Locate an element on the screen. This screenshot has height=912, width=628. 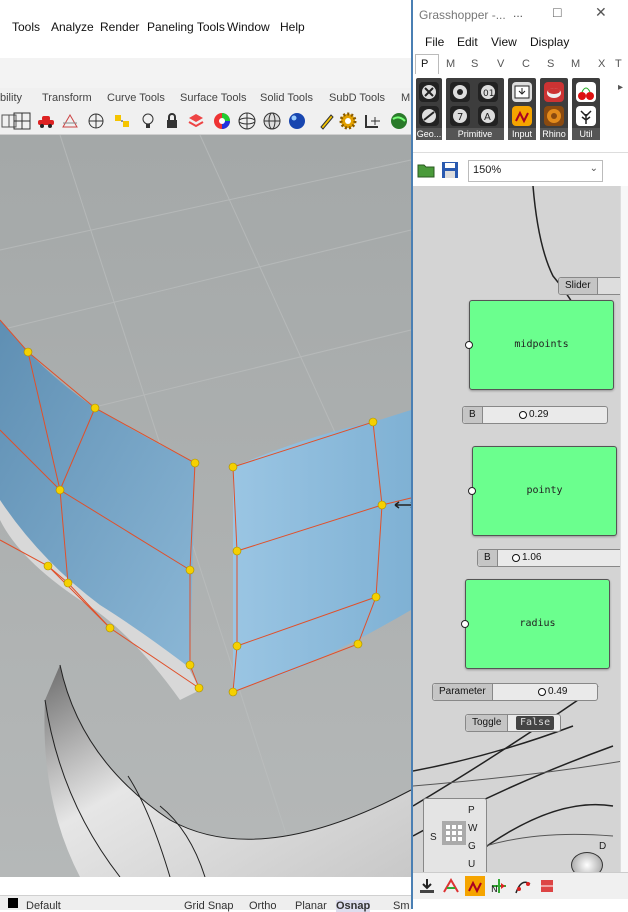
normals-icon: N is located at coordinates (499, 886).